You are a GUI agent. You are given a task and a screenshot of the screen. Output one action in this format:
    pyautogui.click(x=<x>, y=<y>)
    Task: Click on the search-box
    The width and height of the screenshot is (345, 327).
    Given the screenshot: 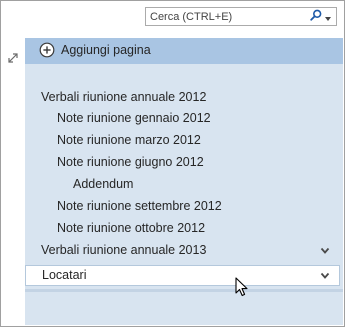 What is the action you would take?
    pyautogui.click(x=241, y=16)
    